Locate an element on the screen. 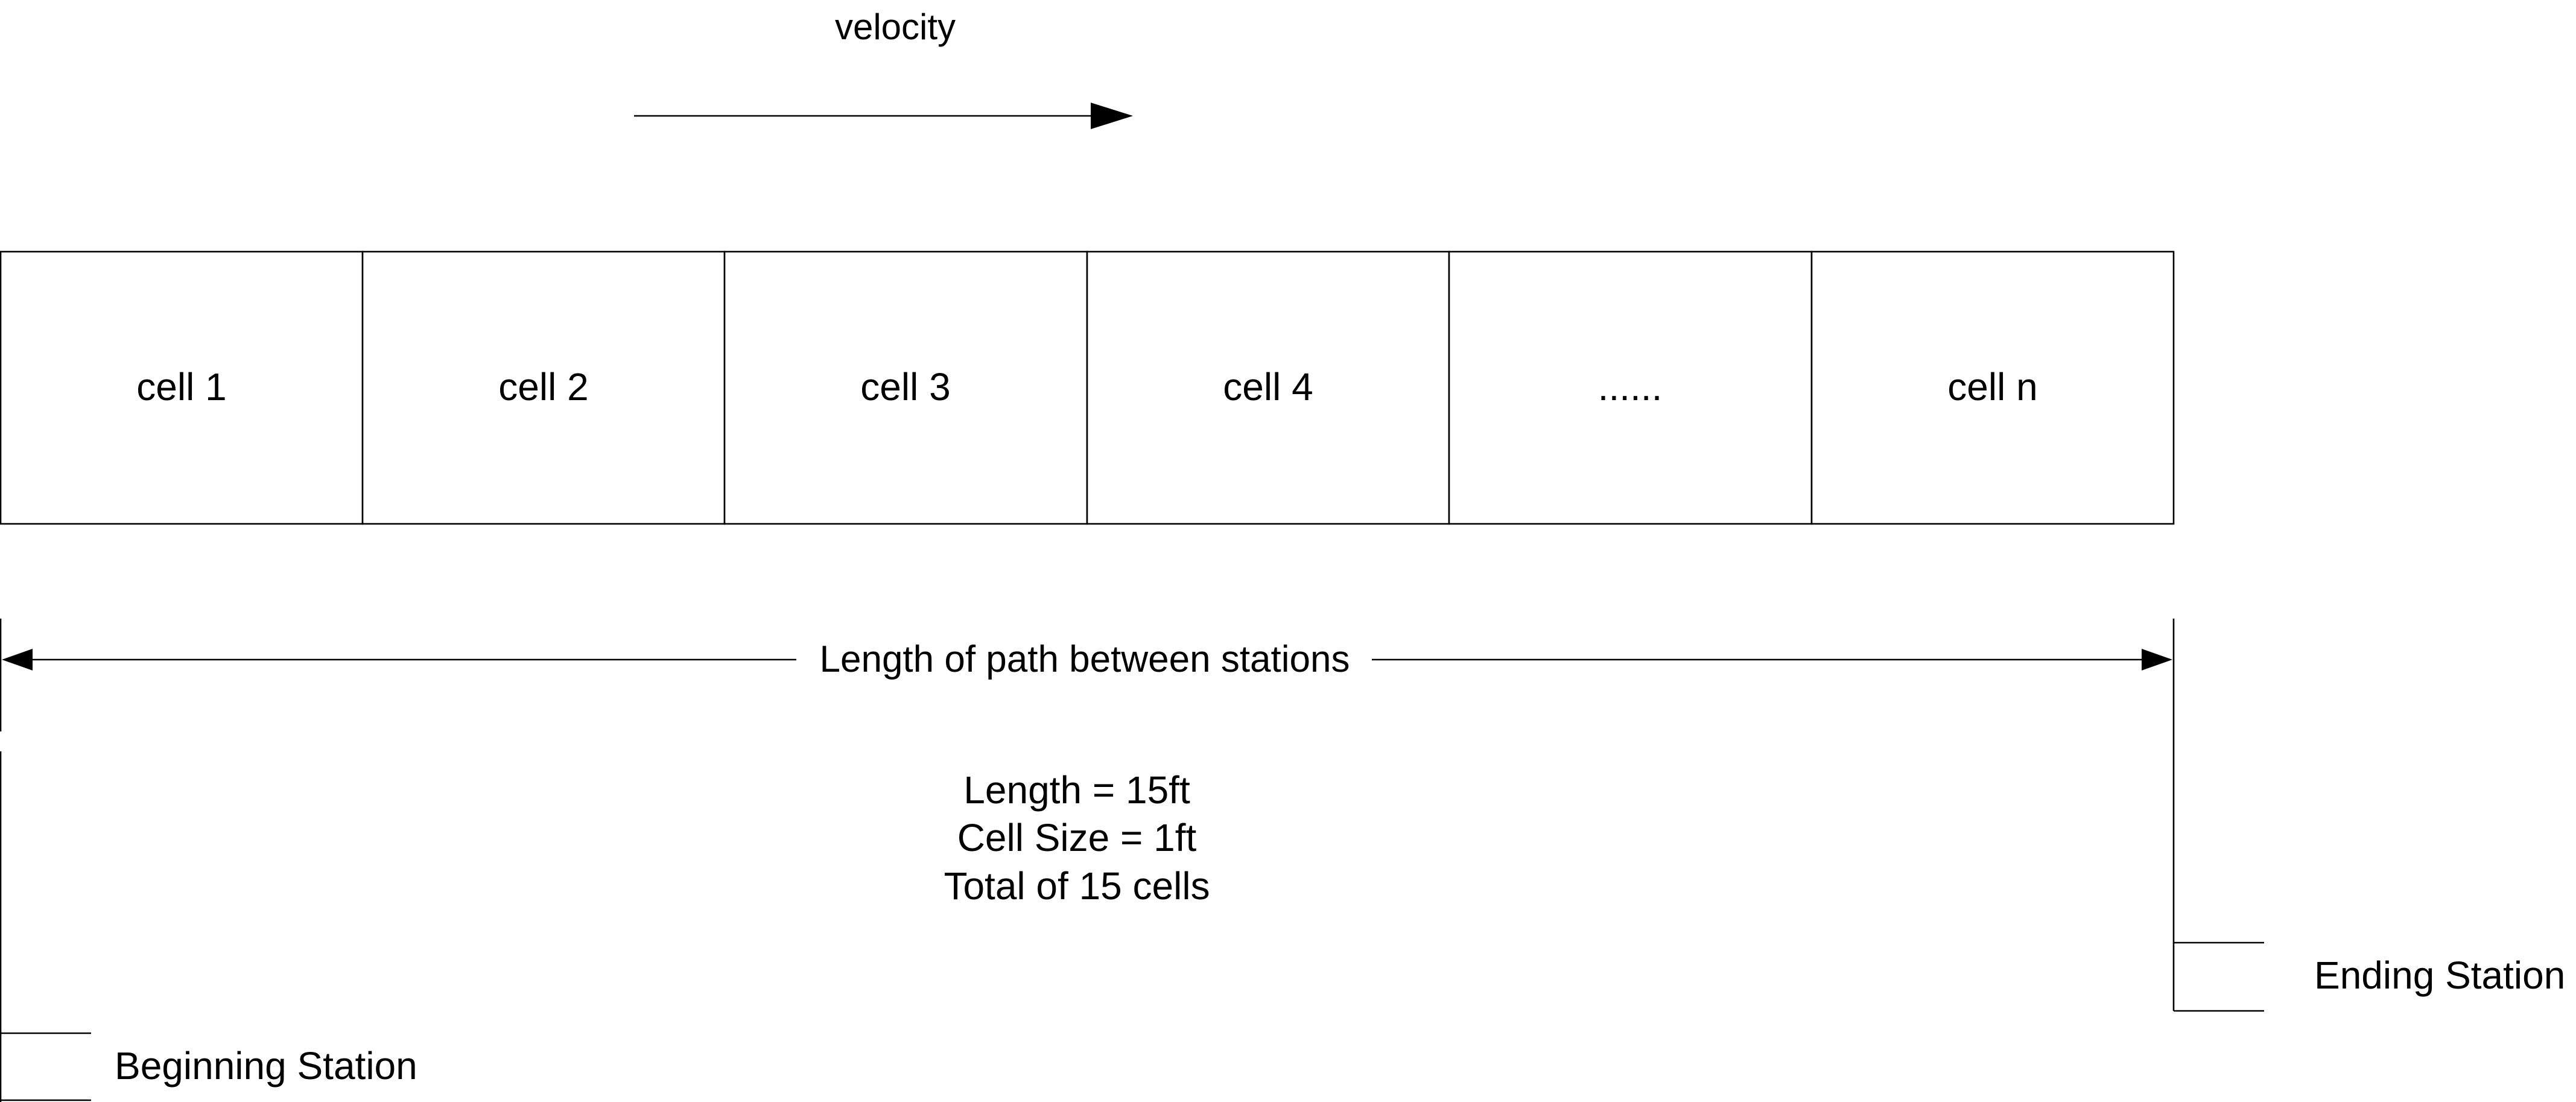 The image size is (2576, 1102). info-length: Length = 15ft is located at coordinates (1076, 790).